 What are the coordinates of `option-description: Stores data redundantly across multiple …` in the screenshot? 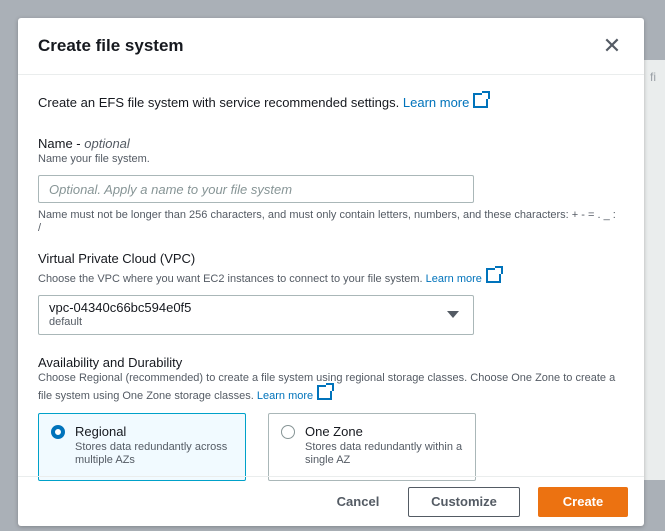 It's located at (151, 453).